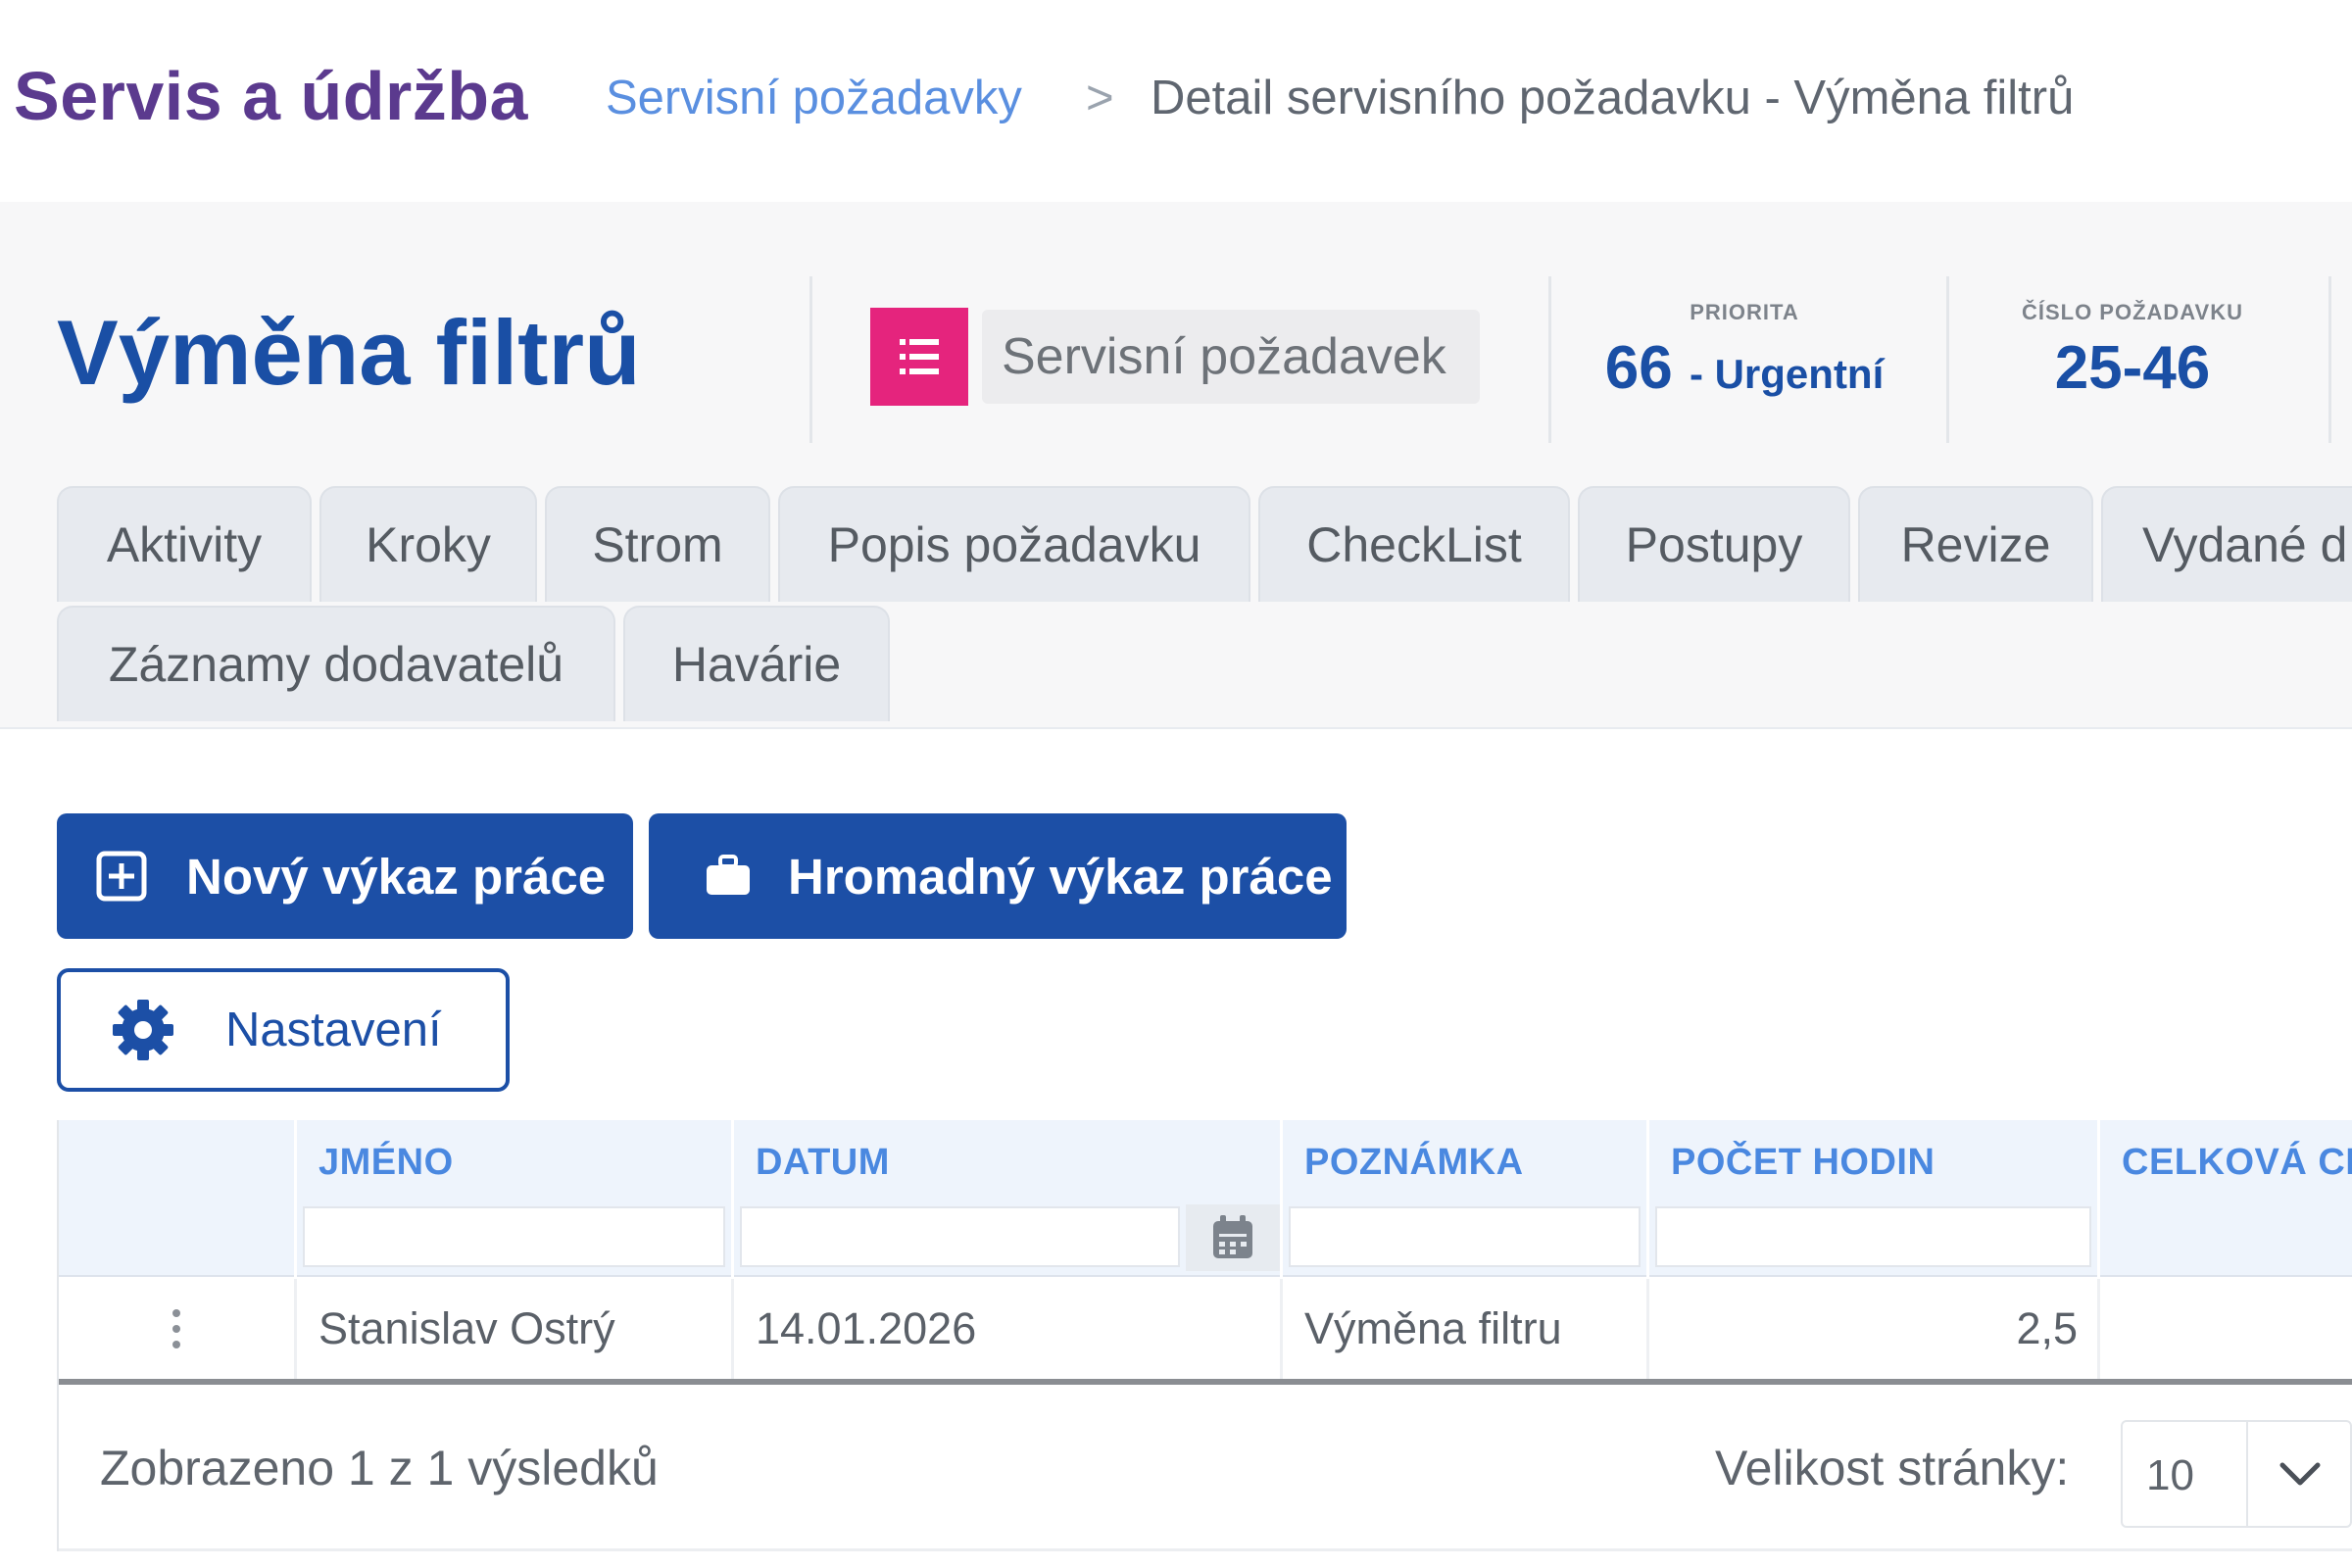 This screenshot has height=1568, width=2352. Describe the element at coordinates (1871, 1198) in the screenshot. I see `column-header-hours: POČET HODIN` at that location.